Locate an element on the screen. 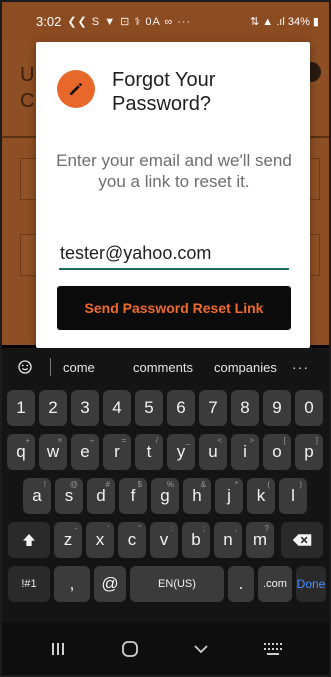 This screenshot has height=677, width=331. key-9: 9 is located at coordinates (277, 408).